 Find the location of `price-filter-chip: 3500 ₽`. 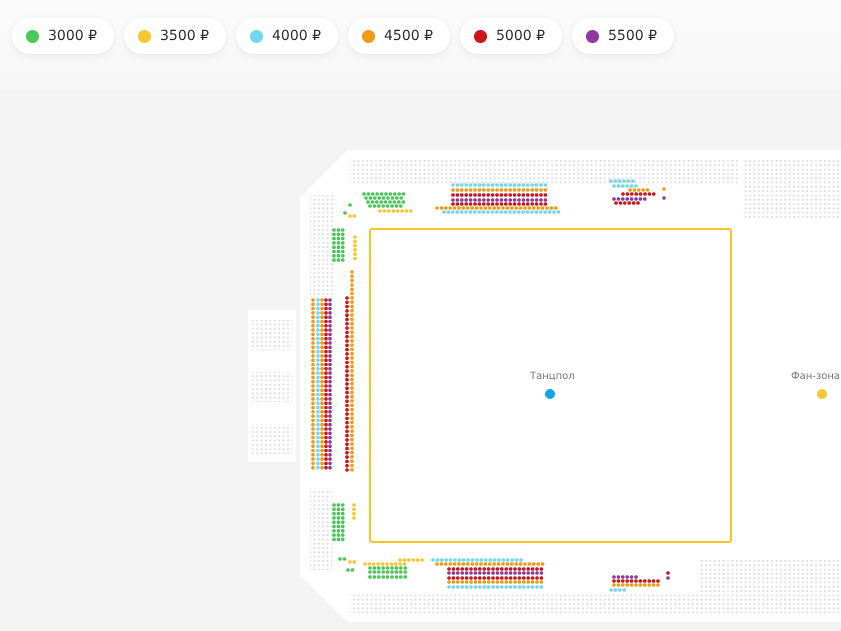

price-filter-chip: 3500 ₽ is located at coordinates (175, 36).